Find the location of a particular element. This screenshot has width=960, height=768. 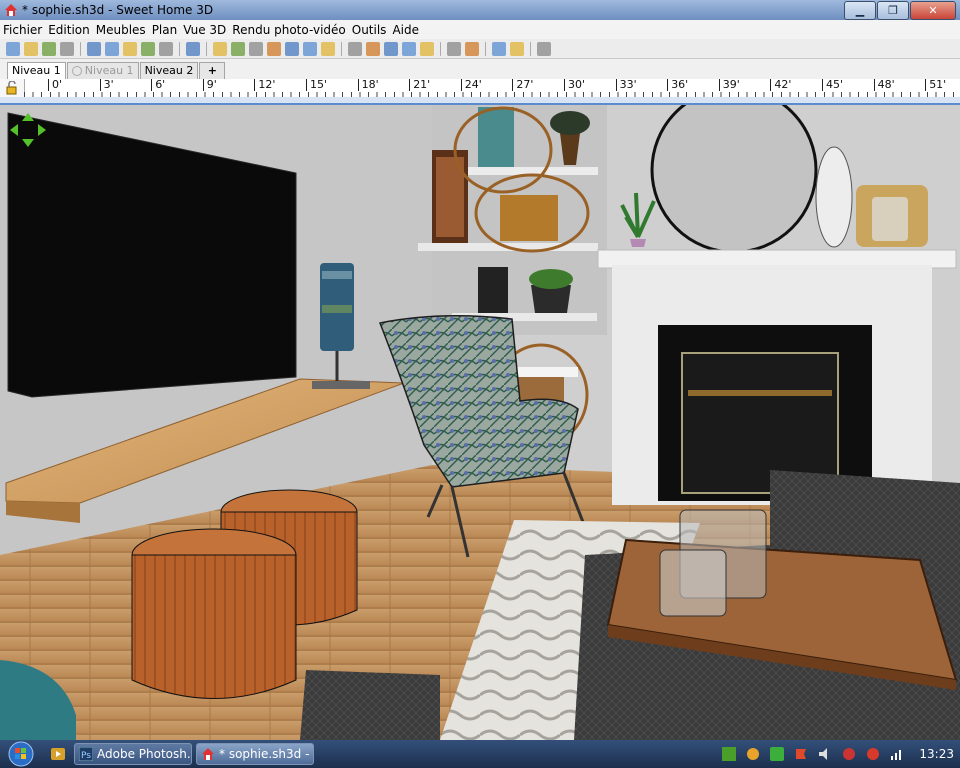

minimize-button: ▁ is located at coordinates (860, 10).